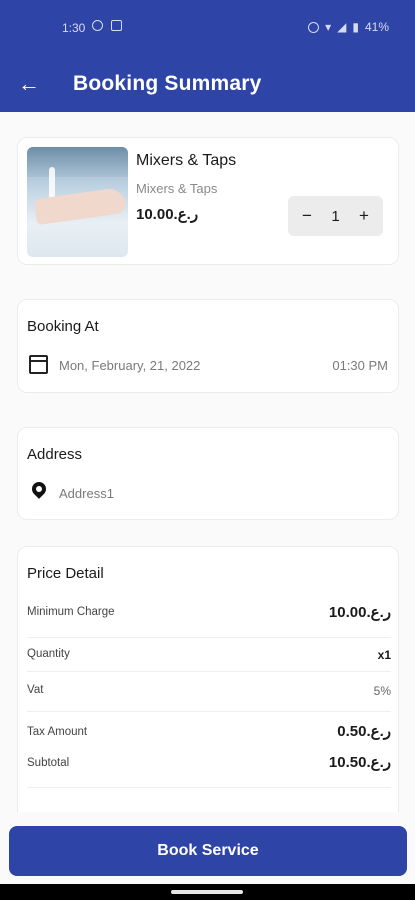 The width and height of the screenshot is (415, 900). I want to click on status-right-icons: ▾ ◢ ▮ 41%, so click(348, 27).